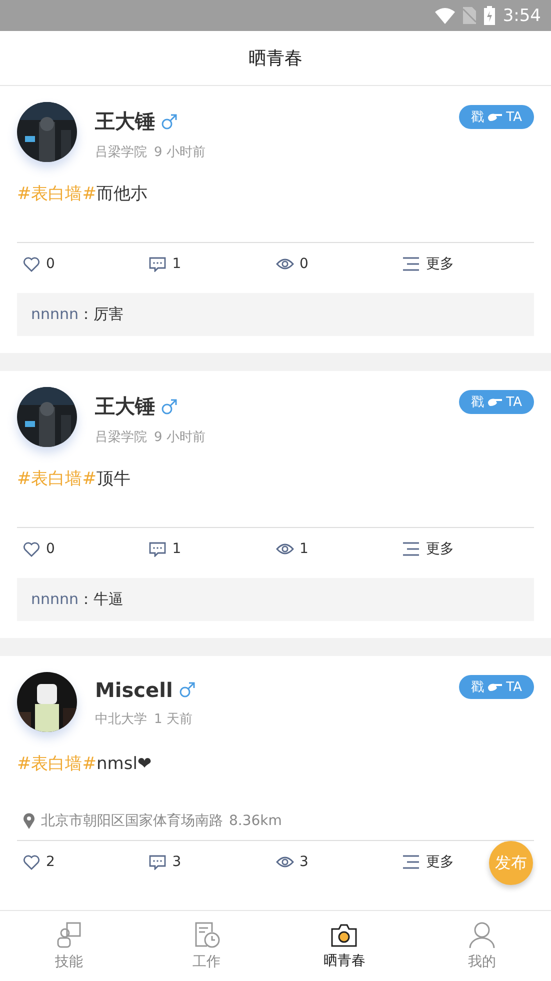 This screenshot has height=981, width=551. I want to click on camera-icon, so click(344, 935).